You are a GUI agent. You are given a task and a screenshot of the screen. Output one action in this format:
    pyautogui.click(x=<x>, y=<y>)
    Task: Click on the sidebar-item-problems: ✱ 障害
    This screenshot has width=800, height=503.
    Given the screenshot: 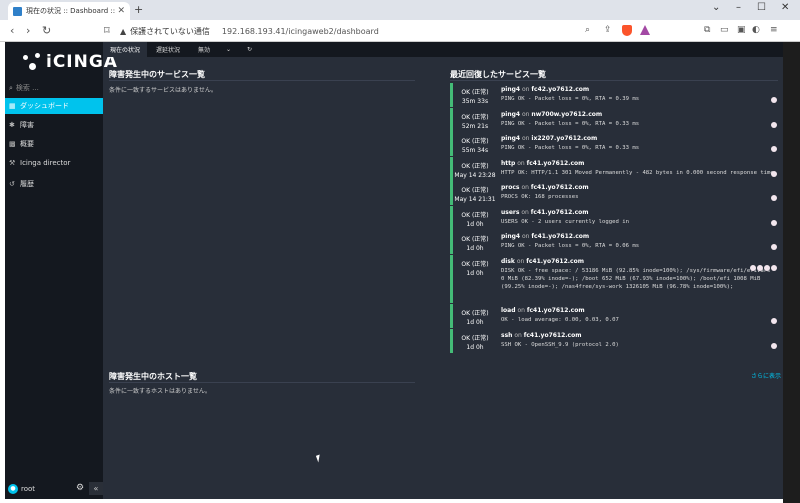 What is the action you would take?
    pyautogui.click(x=54, y=125)
    